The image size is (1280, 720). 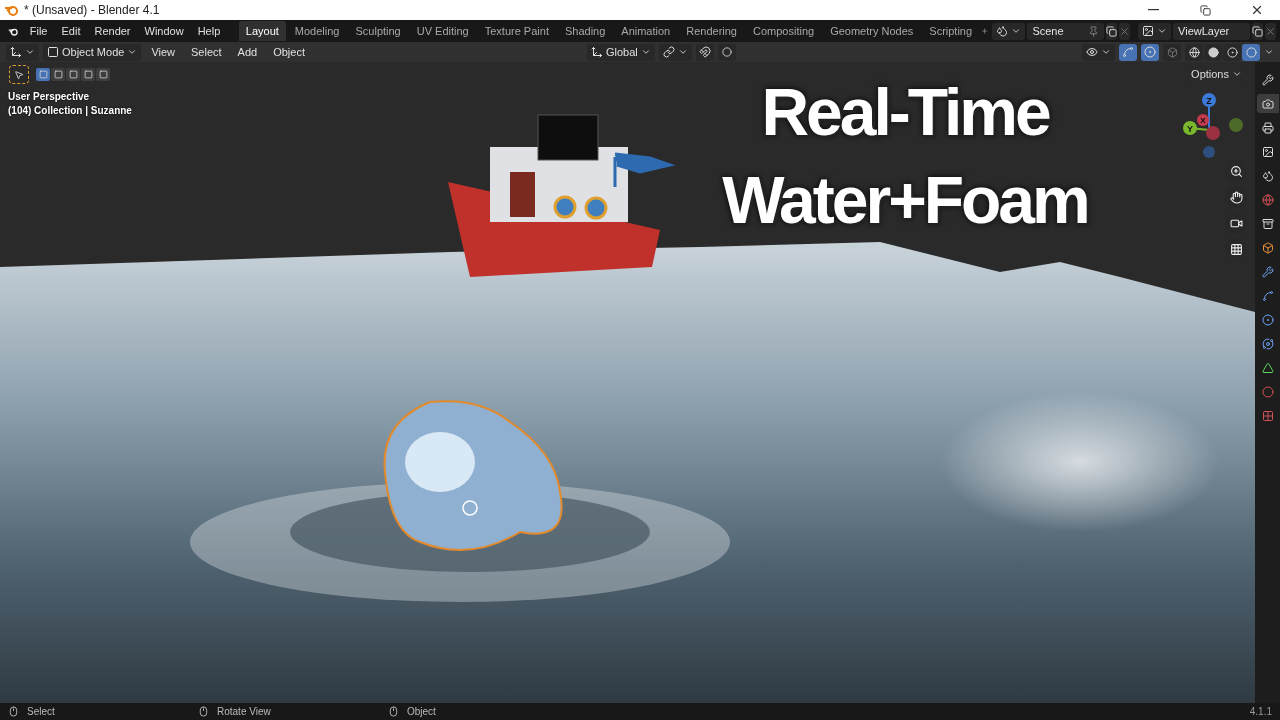 I want to click on new-view-layer-button, so click(x=1258, y=31).